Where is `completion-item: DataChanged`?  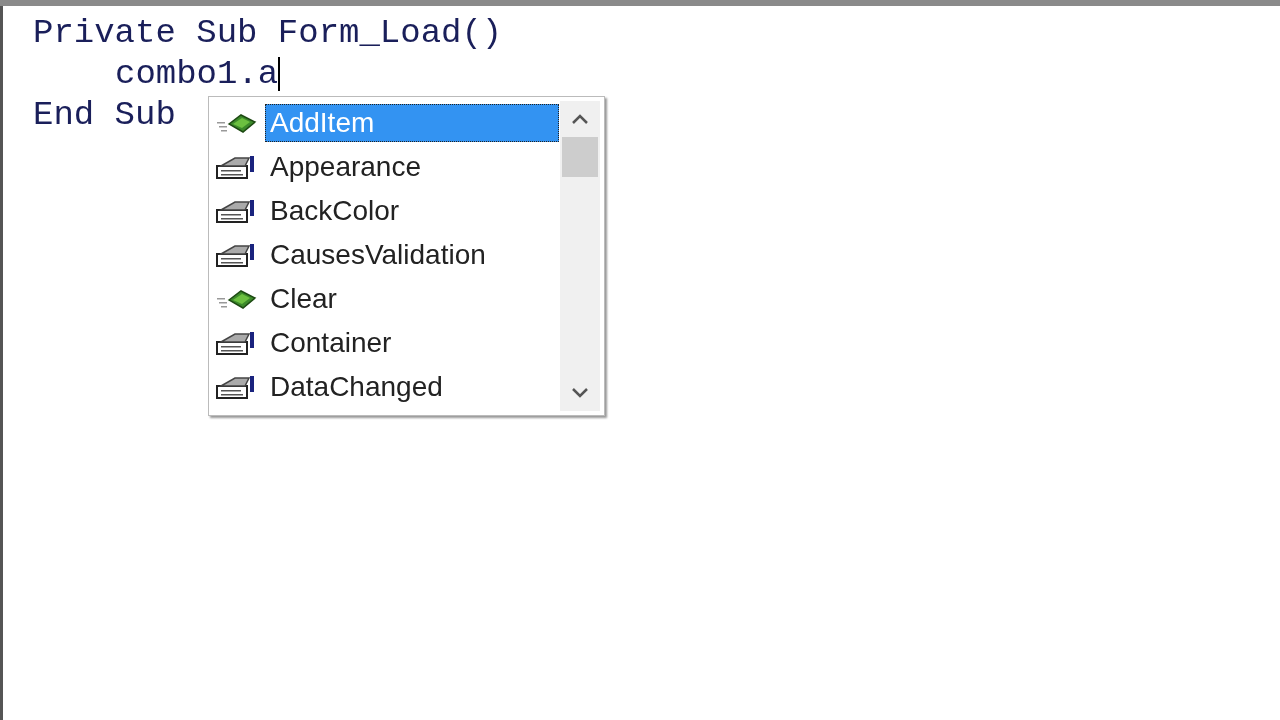 completion-item: DataChanged is located at coordinates (356, 387).